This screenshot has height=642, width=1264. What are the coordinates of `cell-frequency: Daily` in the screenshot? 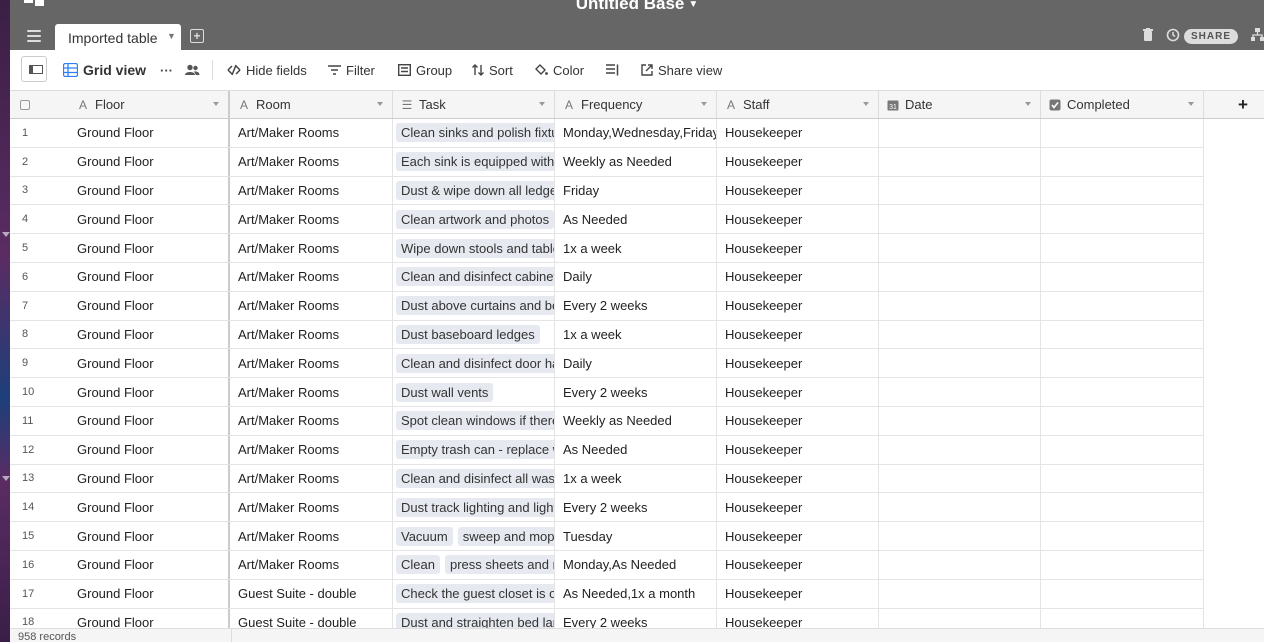 It's located at (636, 363).